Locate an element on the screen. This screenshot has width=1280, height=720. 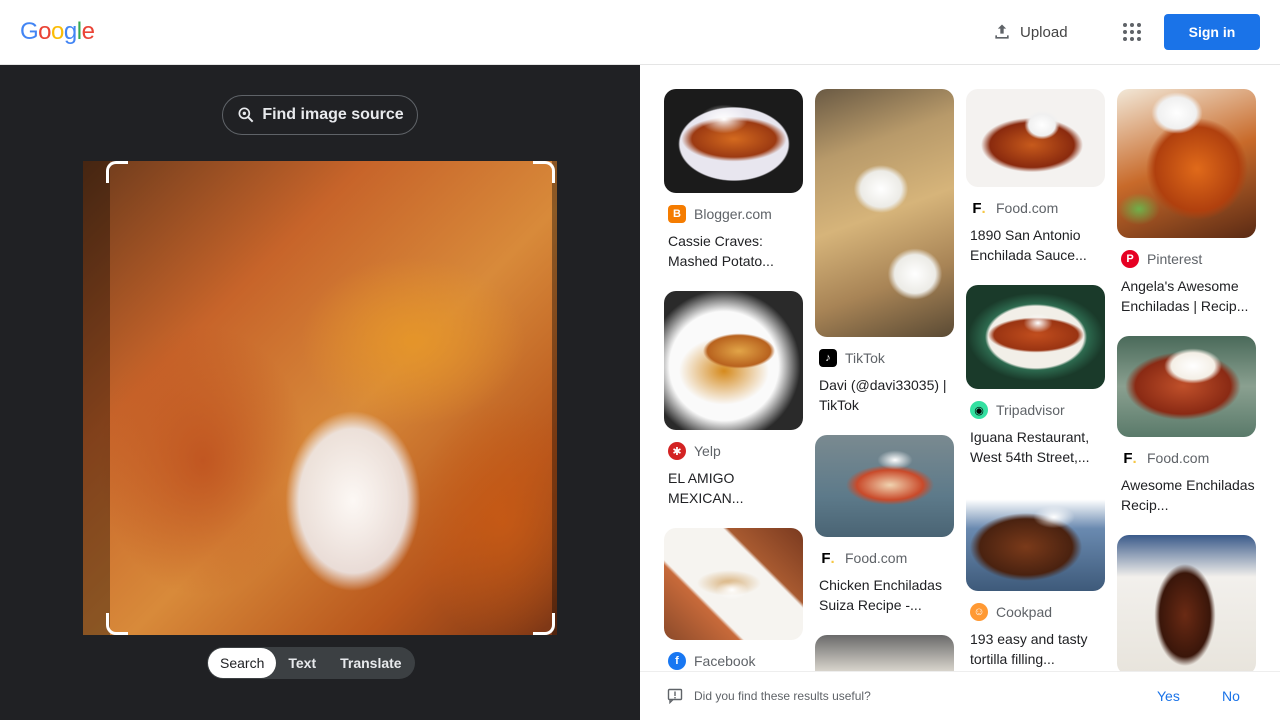
result-source: Cookpad is located at coordinates (1024, 612).